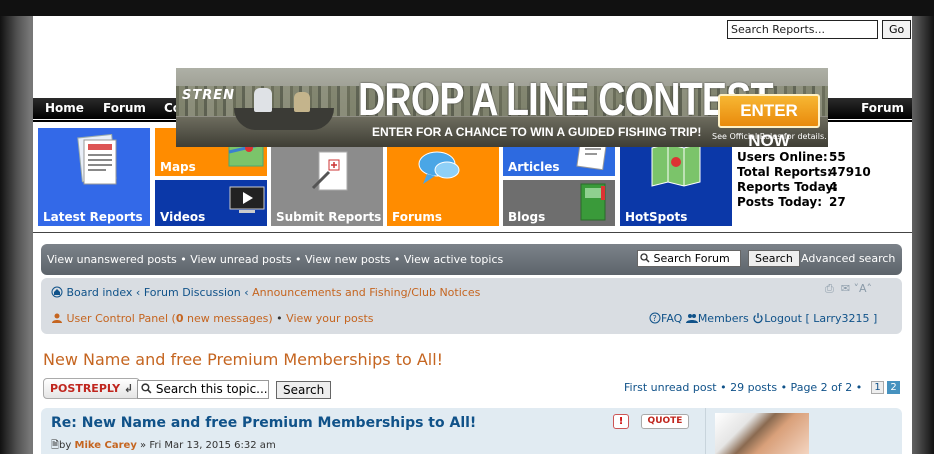  Describe the element at coordinates (769, 136) in the screenshot. I see `banner-fineprint: See Official Rules for details.` at that location.